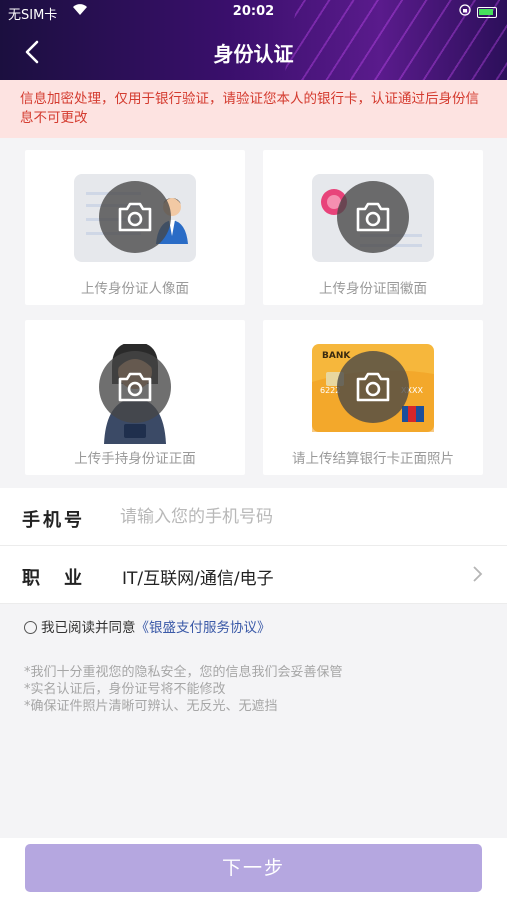  Describe the element at coordinates (373, 459) in the screenshot. I see `upload-bank-card-label: 请上传结算银行卡正面照片` at that location.